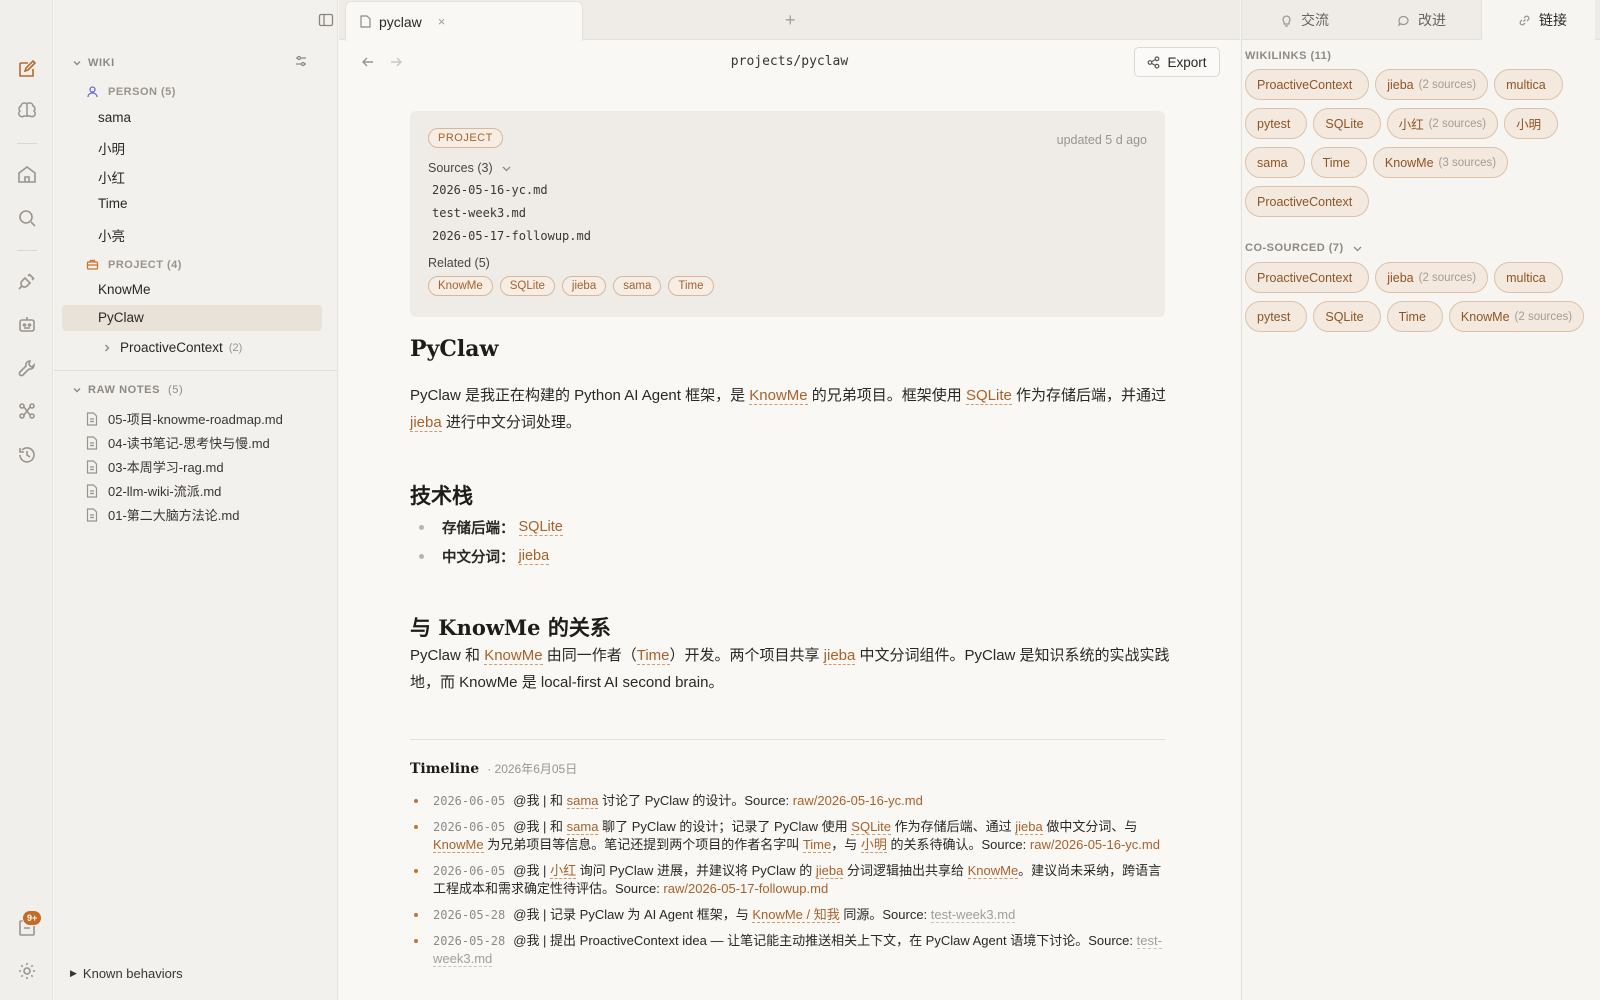 This screenshot has width=1600, height=1000. Describe the element at coordinates (873, 845) in the screenshot. I see `wikilink: 小明` at that location.